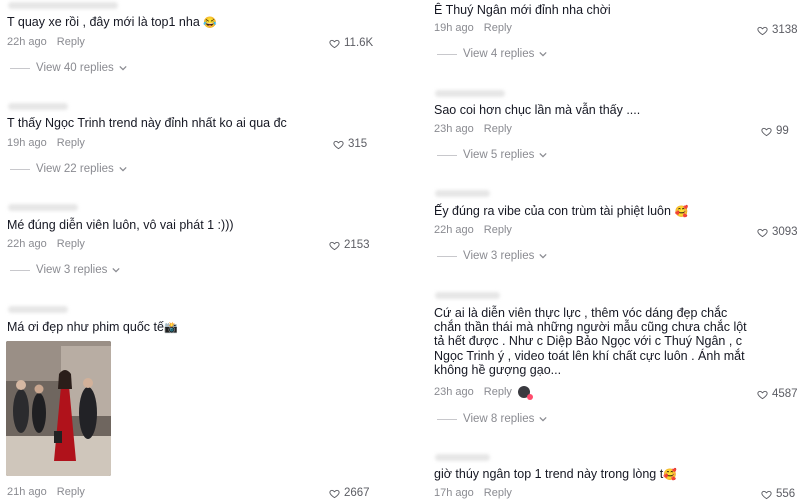  I want to click on comment-meta: 23h ago Reply, so click(473, 129).